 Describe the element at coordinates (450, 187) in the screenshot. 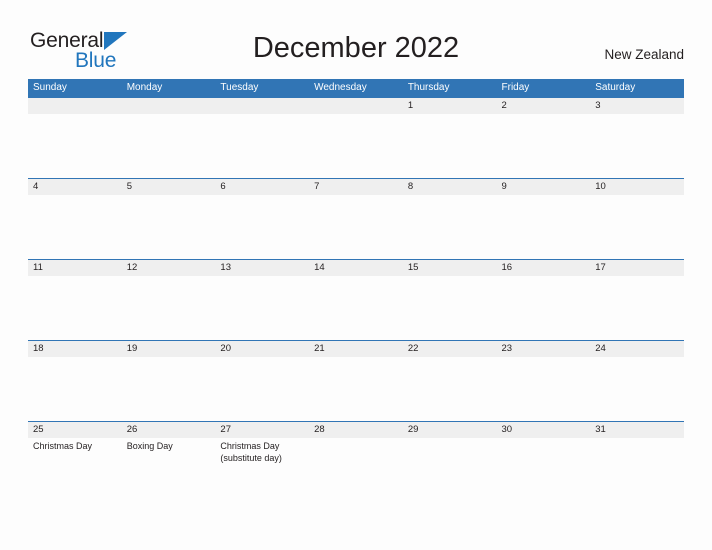

I see `day-number: 8` at that location.